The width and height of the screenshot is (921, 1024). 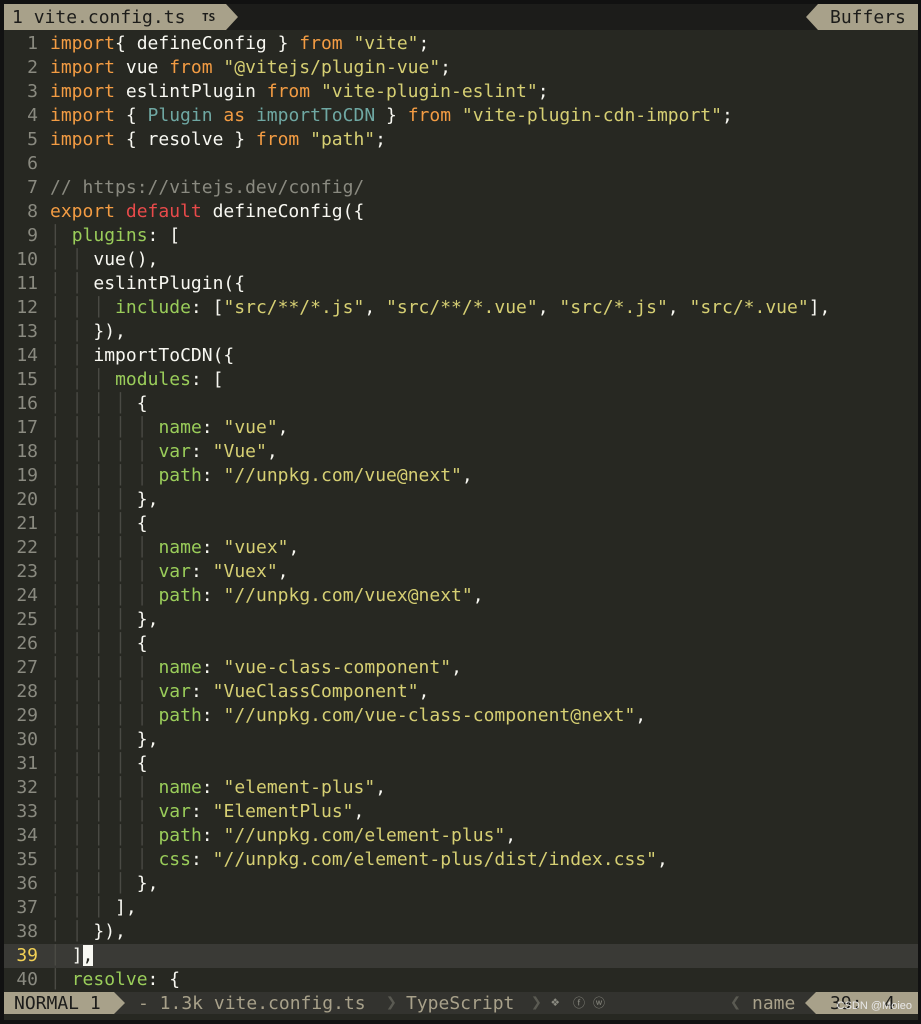 I want to click on code-line: 20 │ │ │ │ },, so click(x=461, y=500).